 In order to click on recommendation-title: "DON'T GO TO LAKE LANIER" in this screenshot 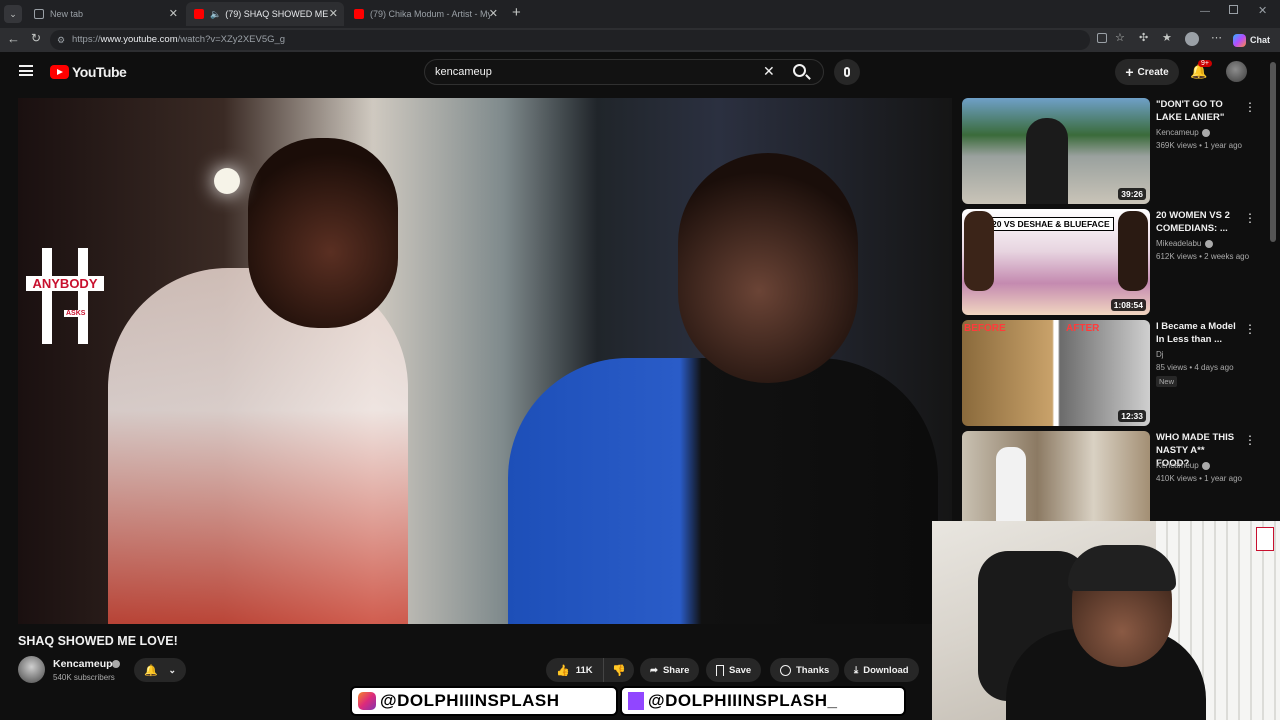, I will do `click(1197, 111)`.